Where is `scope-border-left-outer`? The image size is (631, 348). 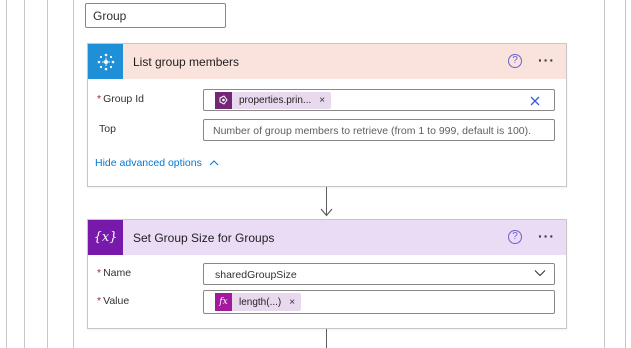
scope-border-left-outer is located at coordinates (6, 174).